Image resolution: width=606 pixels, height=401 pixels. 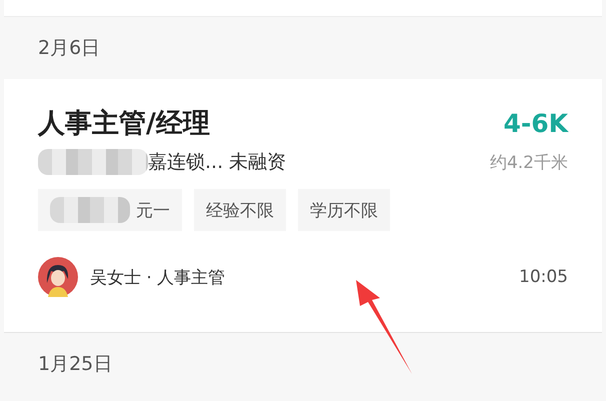 What do you see at coordinates (110, 210) in the screenshot?
I see `job-tag: 元一` at bounding box center [110, 210].